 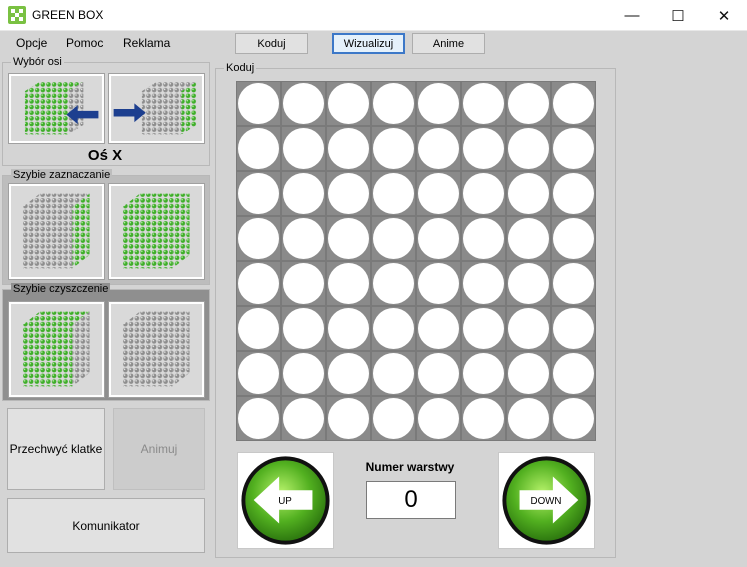 I want to click on tab-anime: Anime, so click(x=448, y=43).